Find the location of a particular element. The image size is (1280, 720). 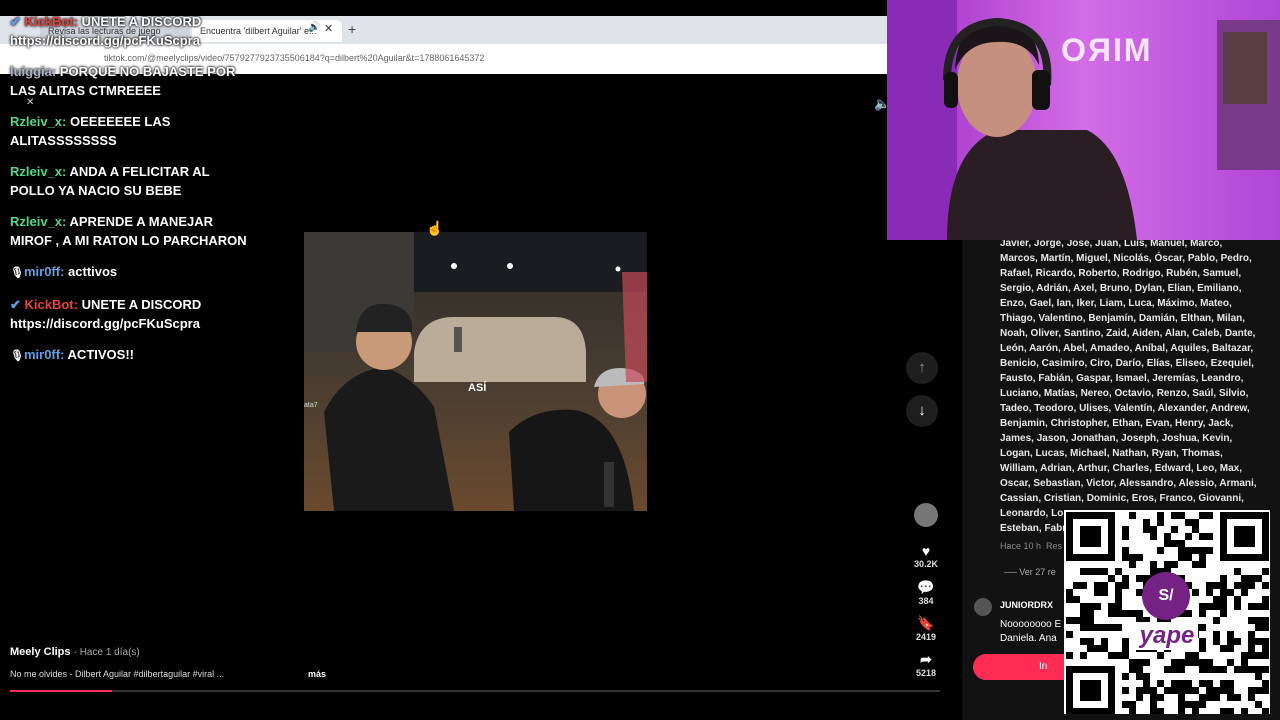

video-progress-track is located at coordinates (475, 691).